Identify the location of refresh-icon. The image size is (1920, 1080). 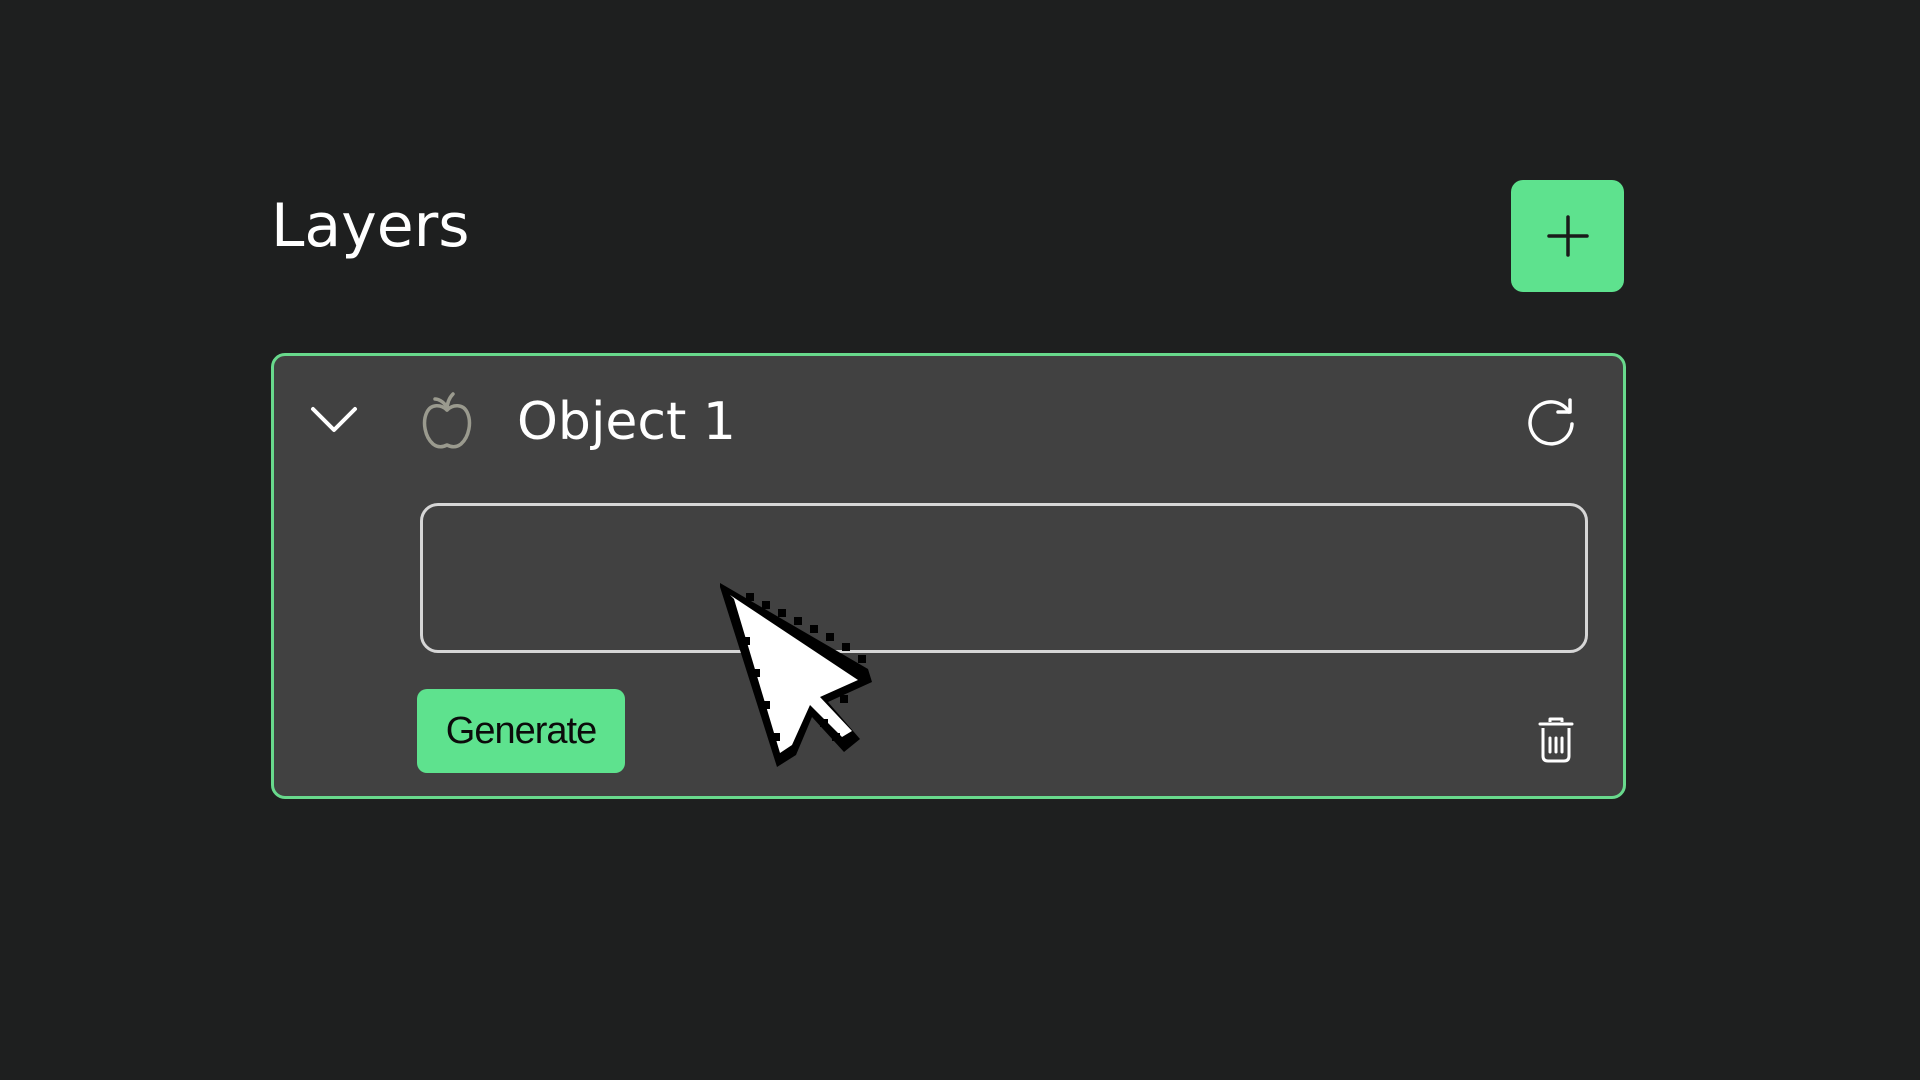
(1551, 422).